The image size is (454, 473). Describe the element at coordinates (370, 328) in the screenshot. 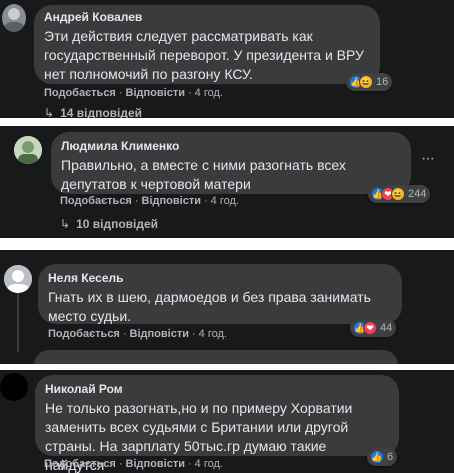

I see `love-icon: ❤` at that location.